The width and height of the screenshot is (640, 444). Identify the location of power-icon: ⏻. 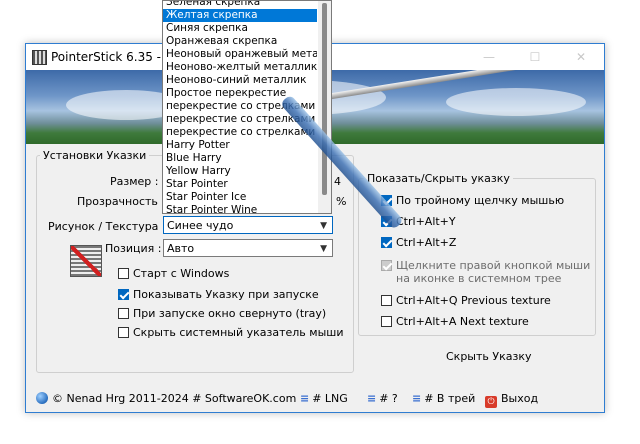
(491, 402).